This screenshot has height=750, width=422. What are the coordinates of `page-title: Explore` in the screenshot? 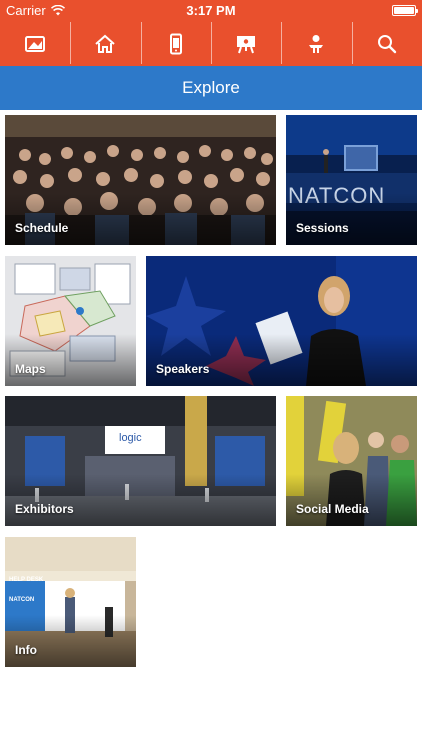 It's located at (211, 88).